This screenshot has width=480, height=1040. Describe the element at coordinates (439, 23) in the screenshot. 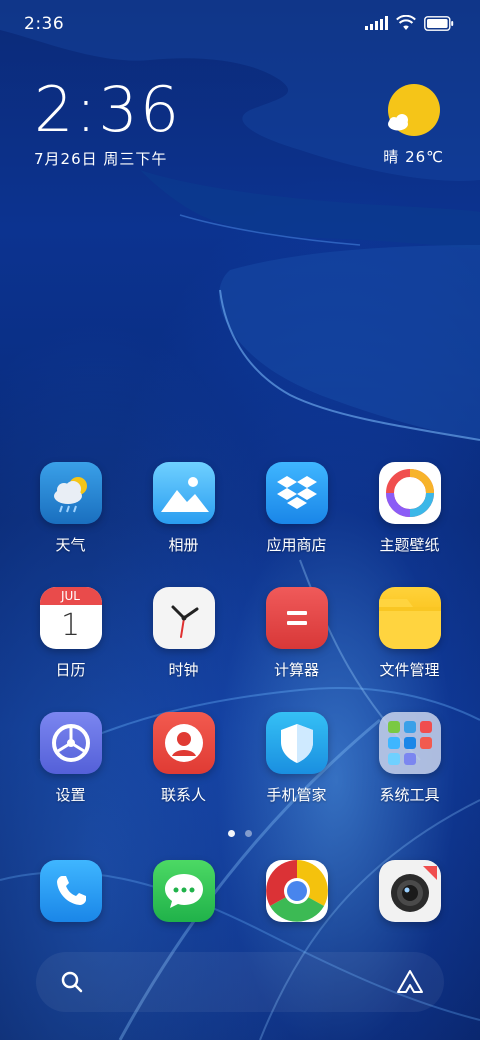

I see `battery-icon` at that location.